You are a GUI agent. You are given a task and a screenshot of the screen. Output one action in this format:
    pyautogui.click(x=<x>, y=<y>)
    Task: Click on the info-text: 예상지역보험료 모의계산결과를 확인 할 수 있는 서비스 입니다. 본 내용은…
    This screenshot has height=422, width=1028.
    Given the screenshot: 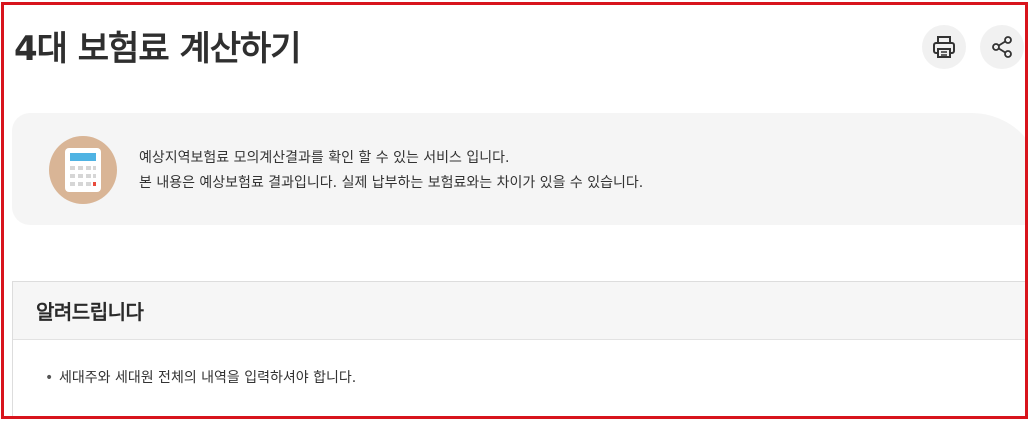 What is the action you would take?
    pyautogui.click(x=391, y=171)
    